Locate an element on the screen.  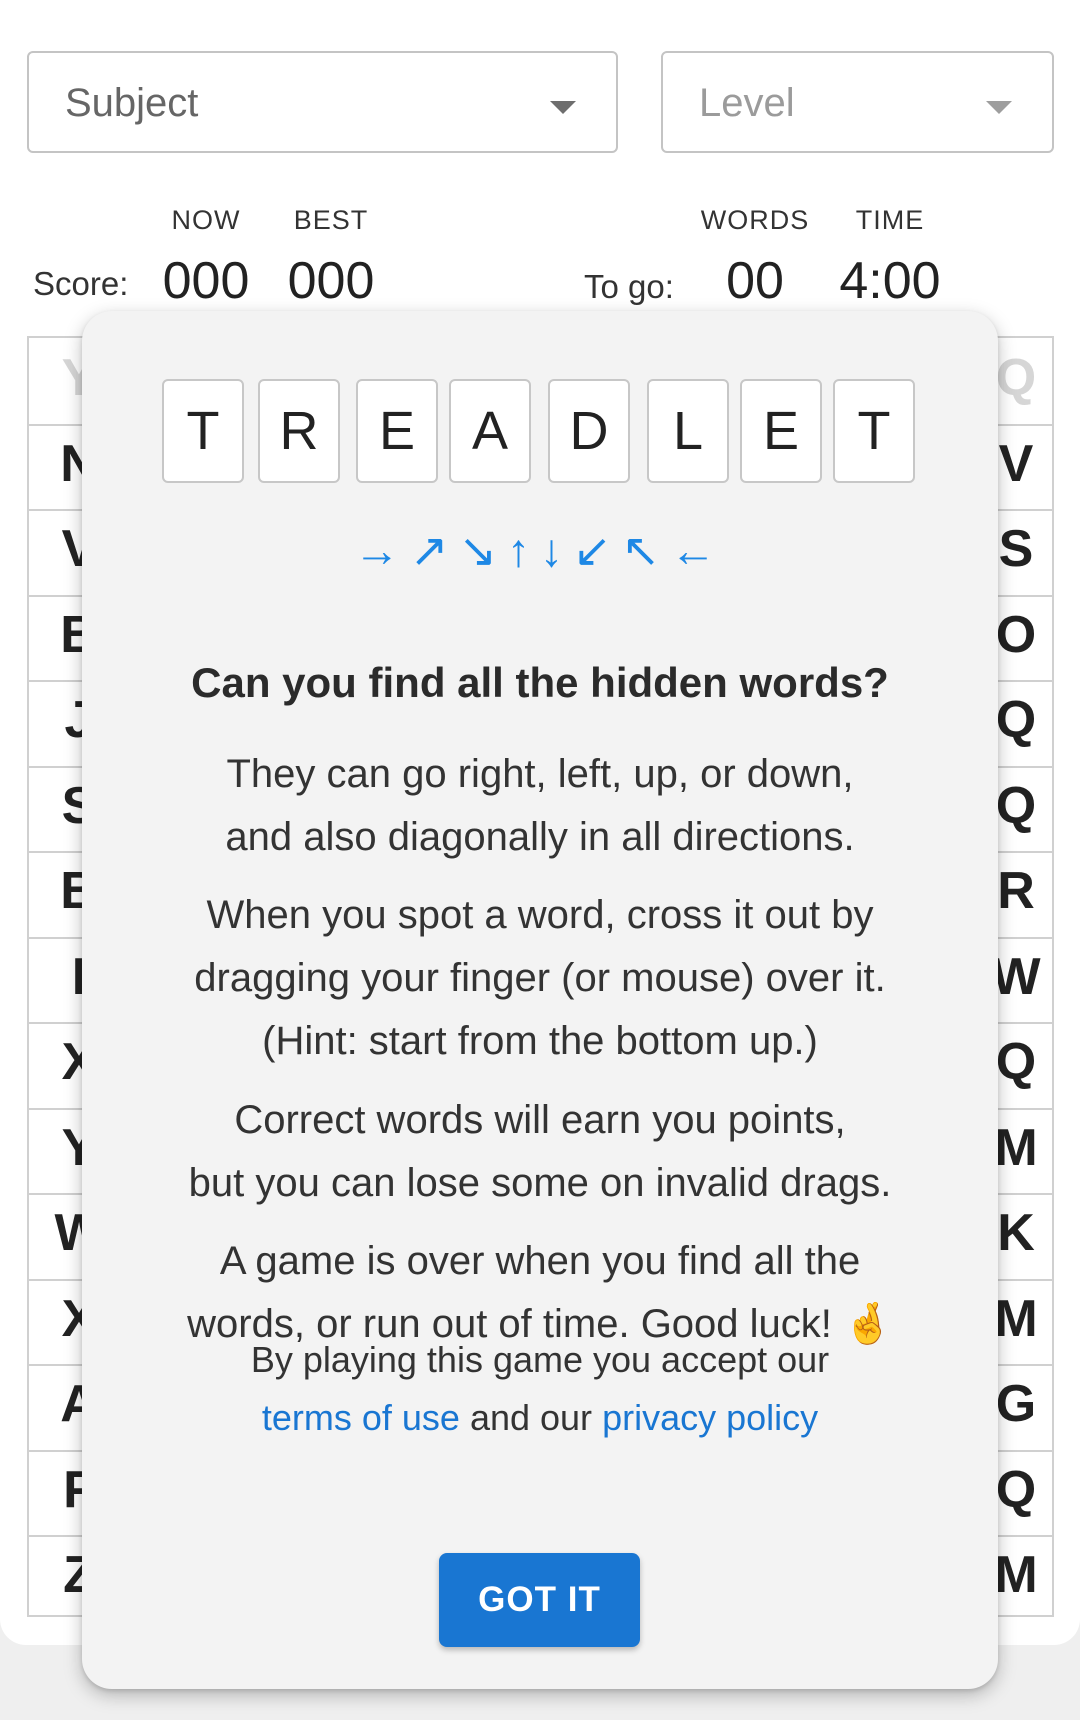
togo-words-header: WORDS is located at coordinates (755, 220).